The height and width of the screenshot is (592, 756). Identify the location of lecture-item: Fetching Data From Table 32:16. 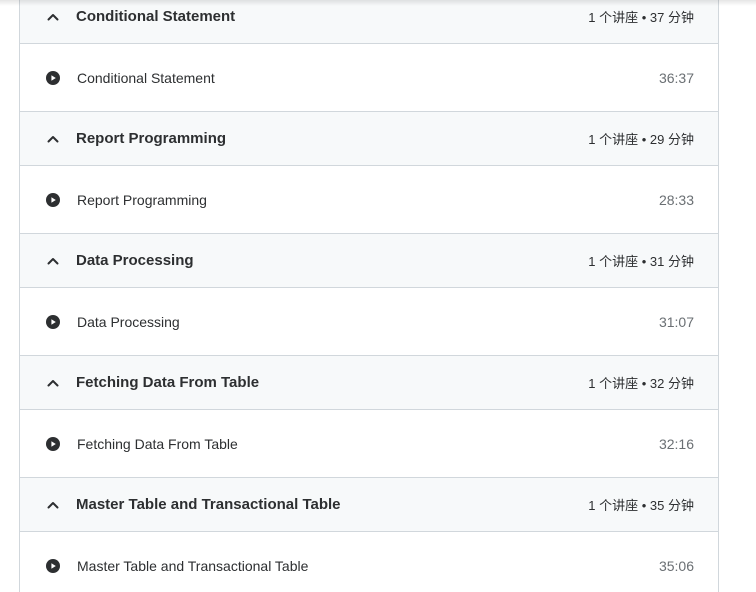
(369, 444).